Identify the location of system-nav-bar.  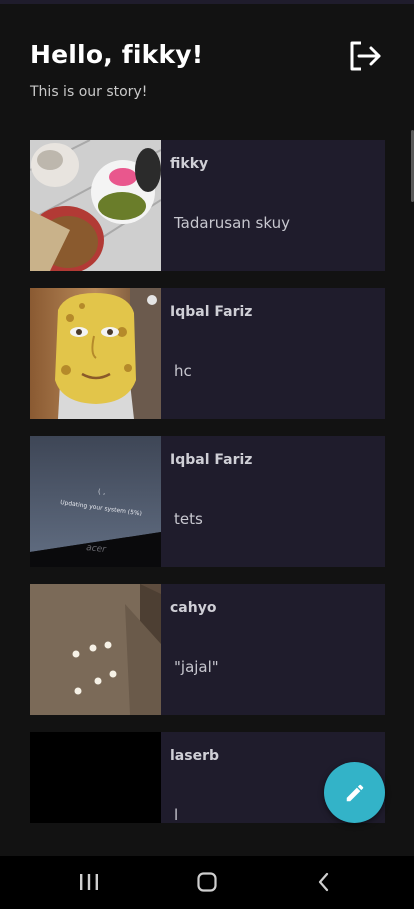
(207, 882).